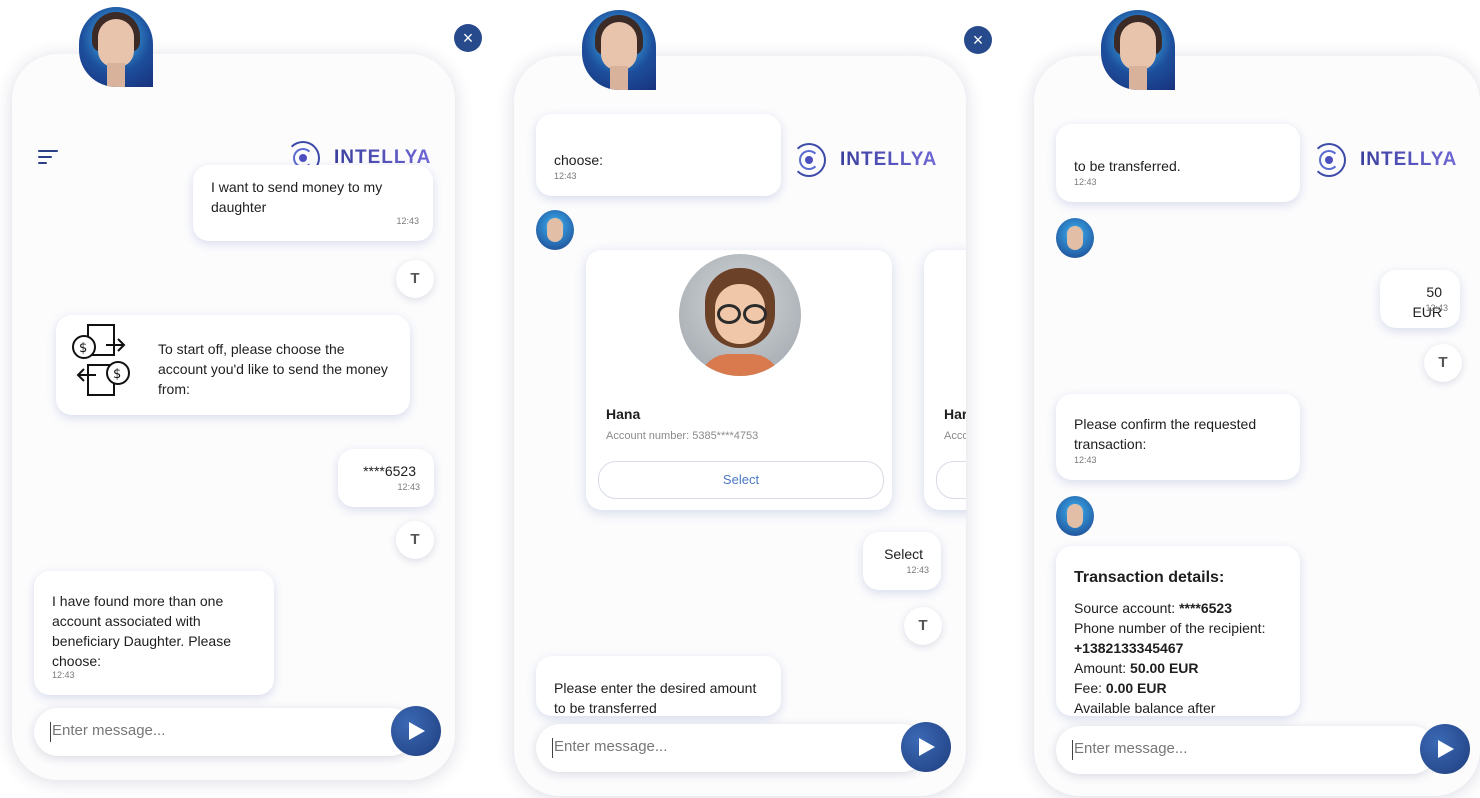 Image resolution: width=1480 pixels, height=798 pixels. What do you see at coordinates (1178, 608) in the screenshot?
I see `source-account-row: Source account: ****6523` at bounding box center [1178, 608].